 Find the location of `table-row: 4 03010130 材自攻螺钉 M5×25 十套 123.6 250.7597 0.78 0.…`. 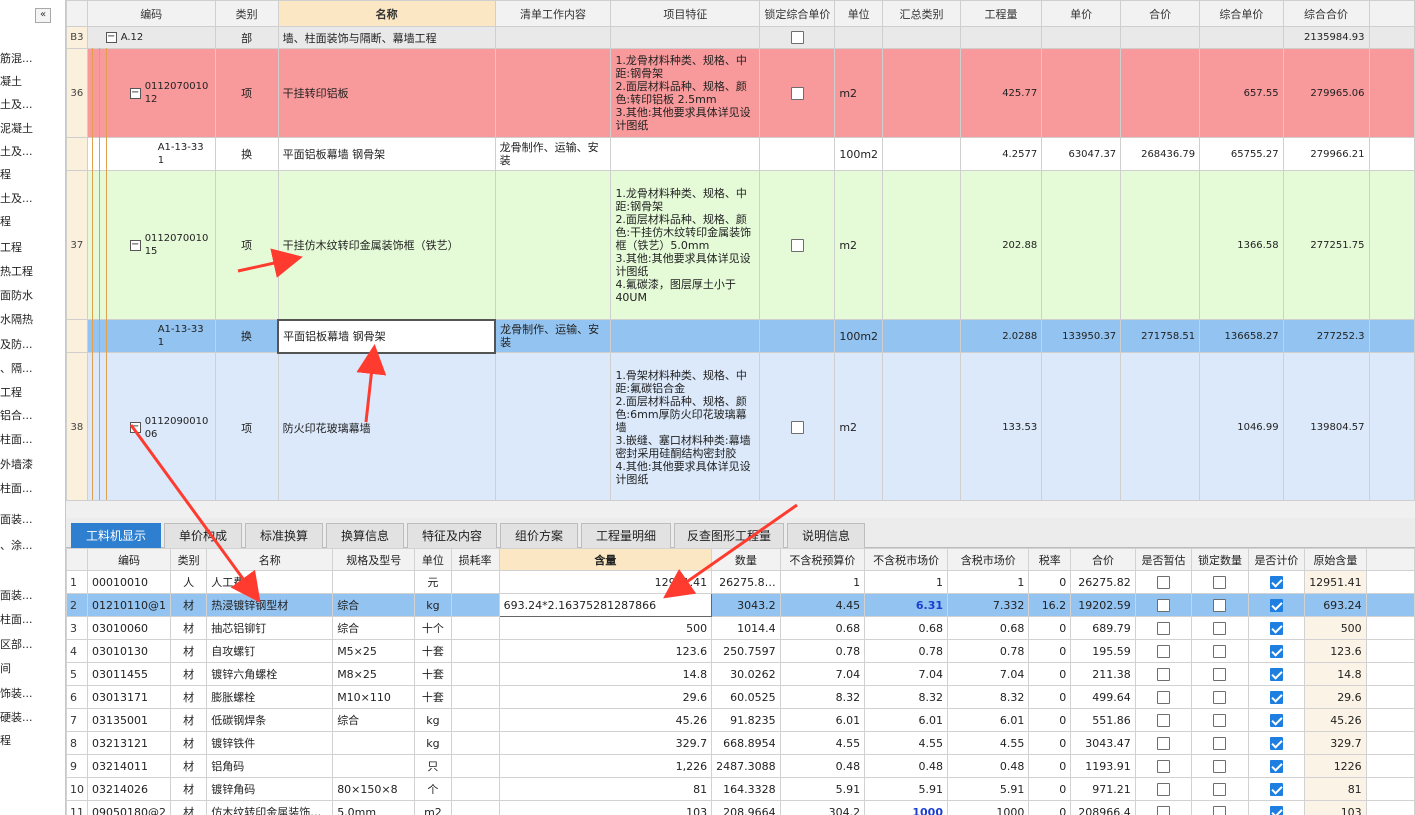

table-row: 4 03010130 材自攻螺钉 M5×25 十套 123.6 250.7597 0.78 0.… is located at coordinates (740, 651).